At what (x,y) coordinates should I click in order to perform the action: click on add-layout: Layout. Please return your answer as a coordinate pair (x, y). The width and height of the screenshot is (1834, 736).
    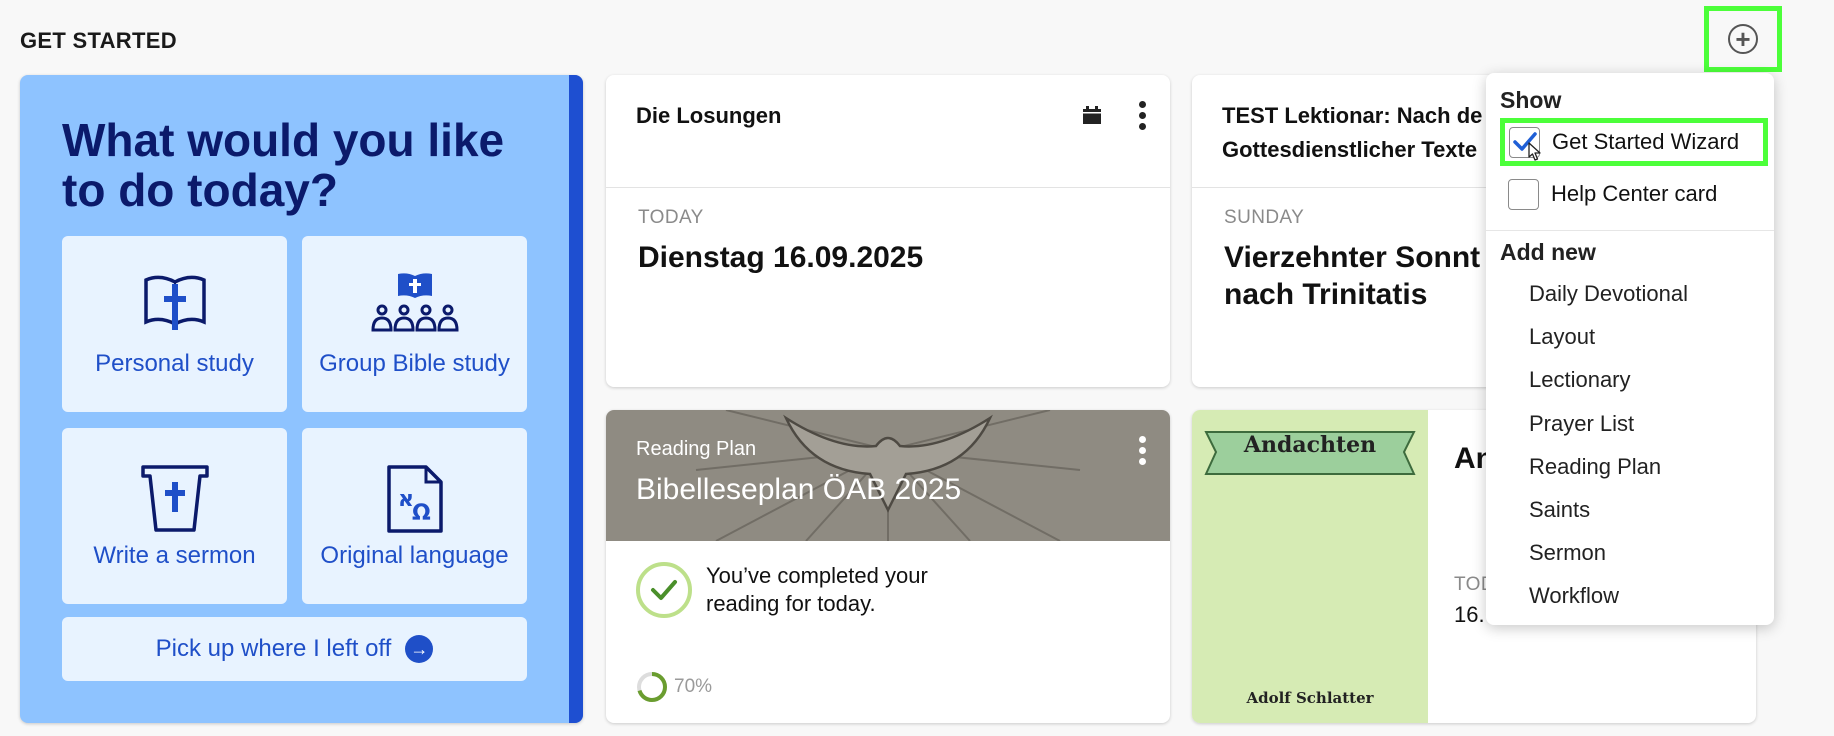
    Looking at the image, I should click on (1562, 337).